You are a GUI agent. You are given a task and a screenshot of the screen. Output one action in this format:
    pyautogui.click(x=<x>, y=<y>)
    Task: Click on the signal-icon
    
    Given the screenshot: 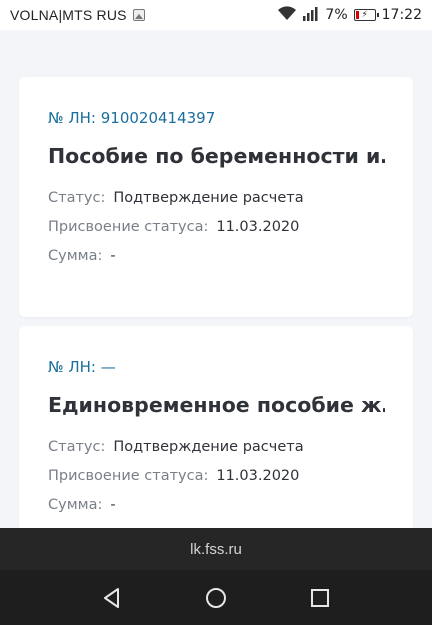 What is the action you would take?
    pyautogui.click(x=311, y=15)
    